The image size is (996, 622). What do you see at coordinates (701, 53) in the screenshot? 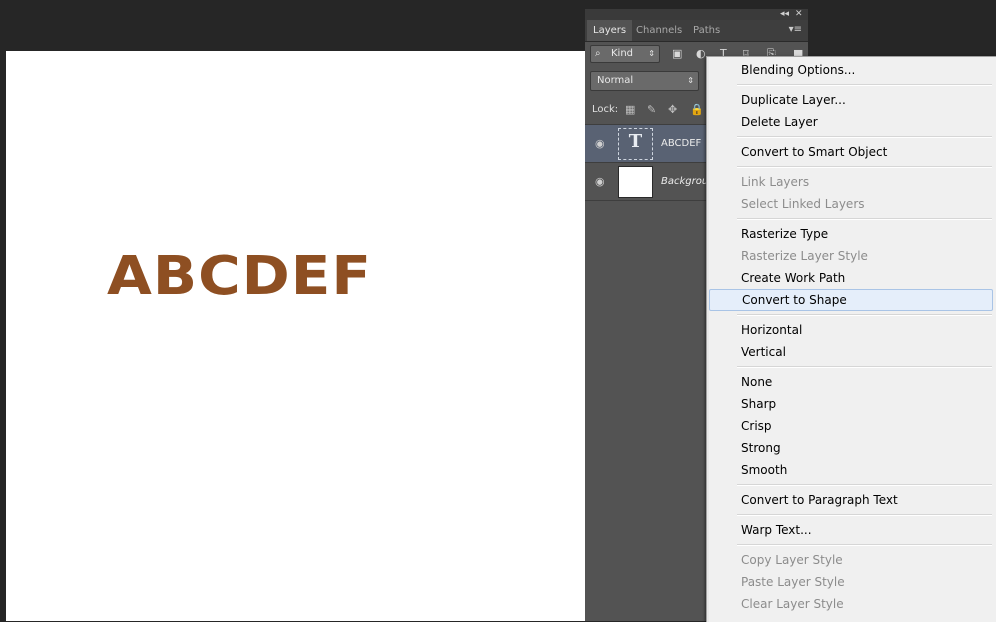
I see `adjustment-filter-icon: ◐` at bounding box center [701, 53].